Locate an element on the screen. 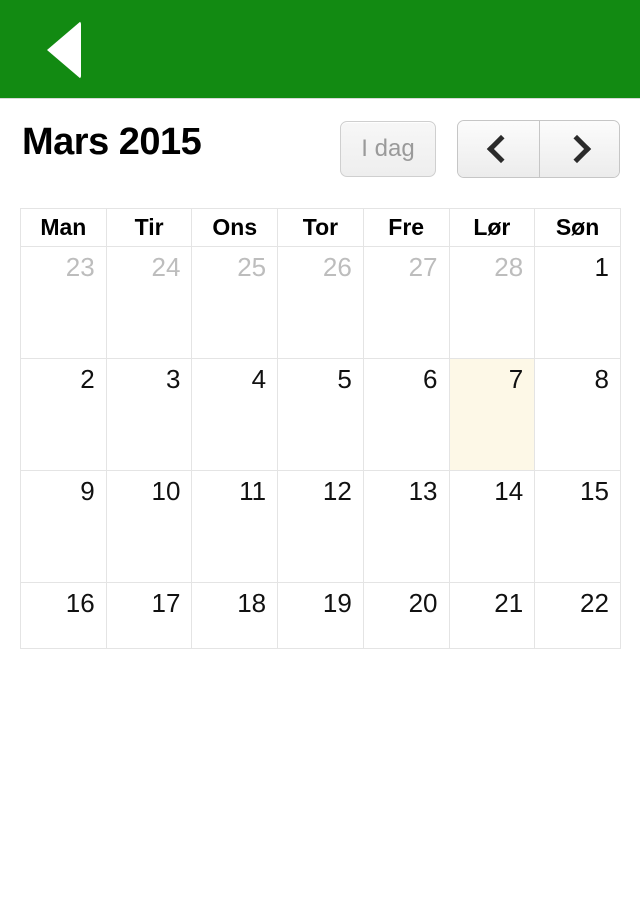  day-cell: 21 is located at coordinates (492, 615).